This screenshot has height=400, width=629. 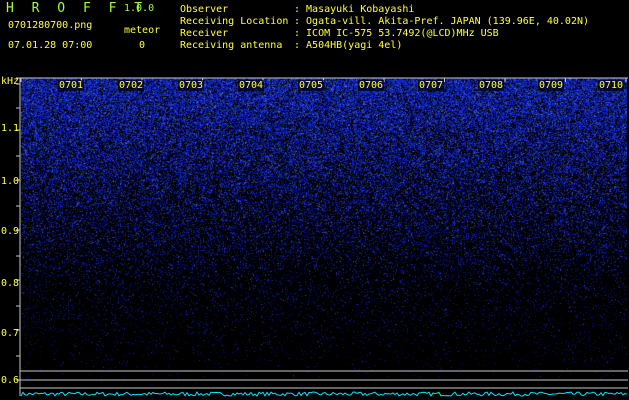 I want to click on meteor-label: meteor, so click(x=142, y=30).